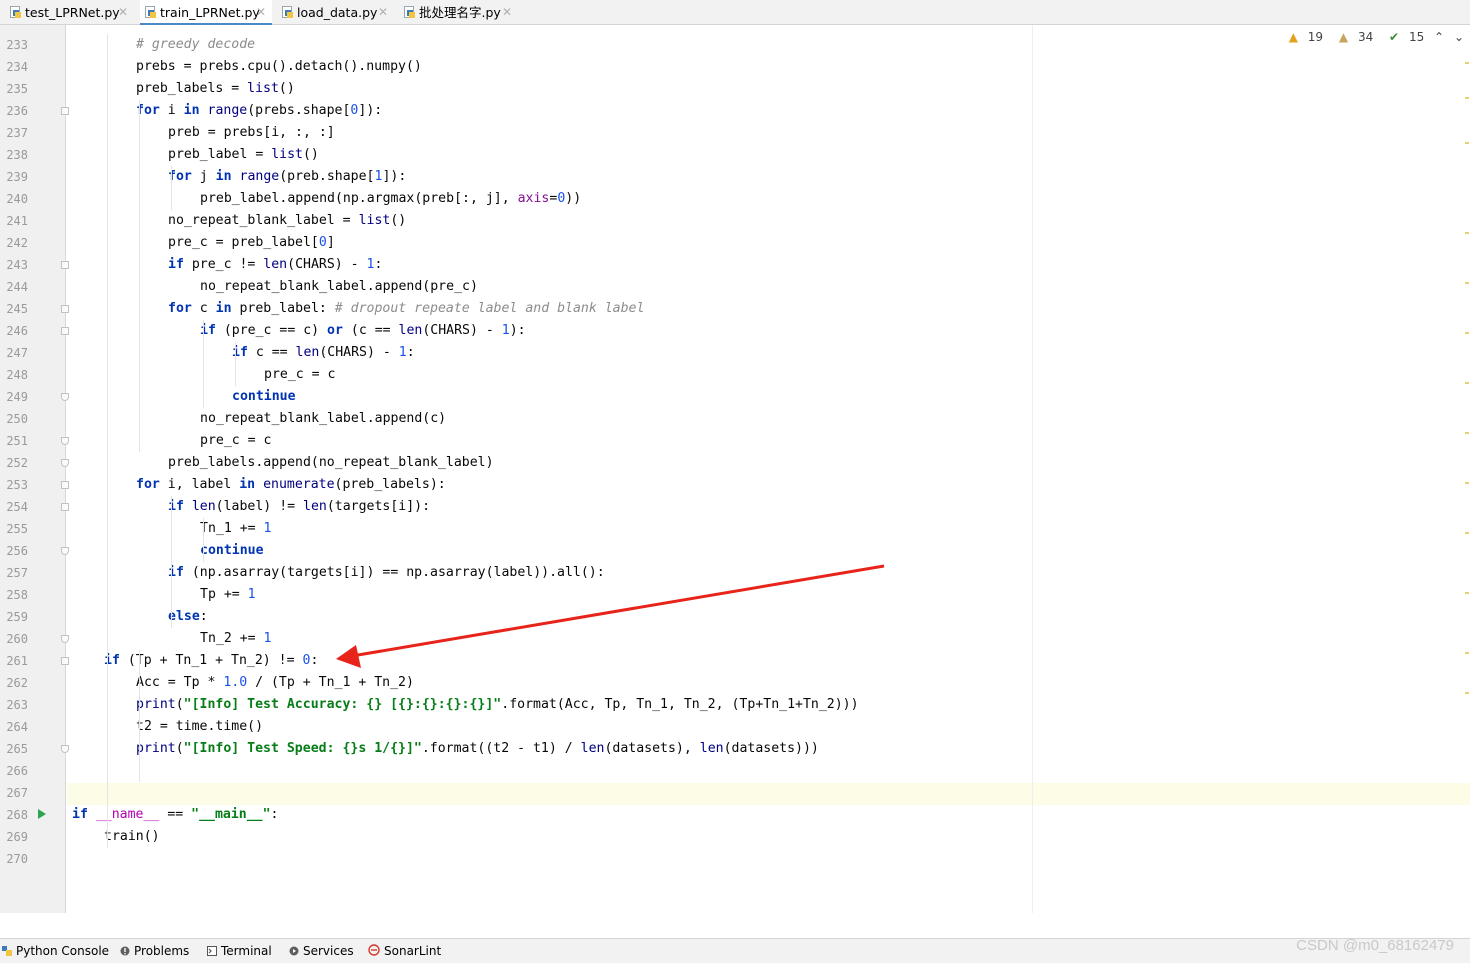  I want to click on code-token: preb_label:, so click(283, 308).